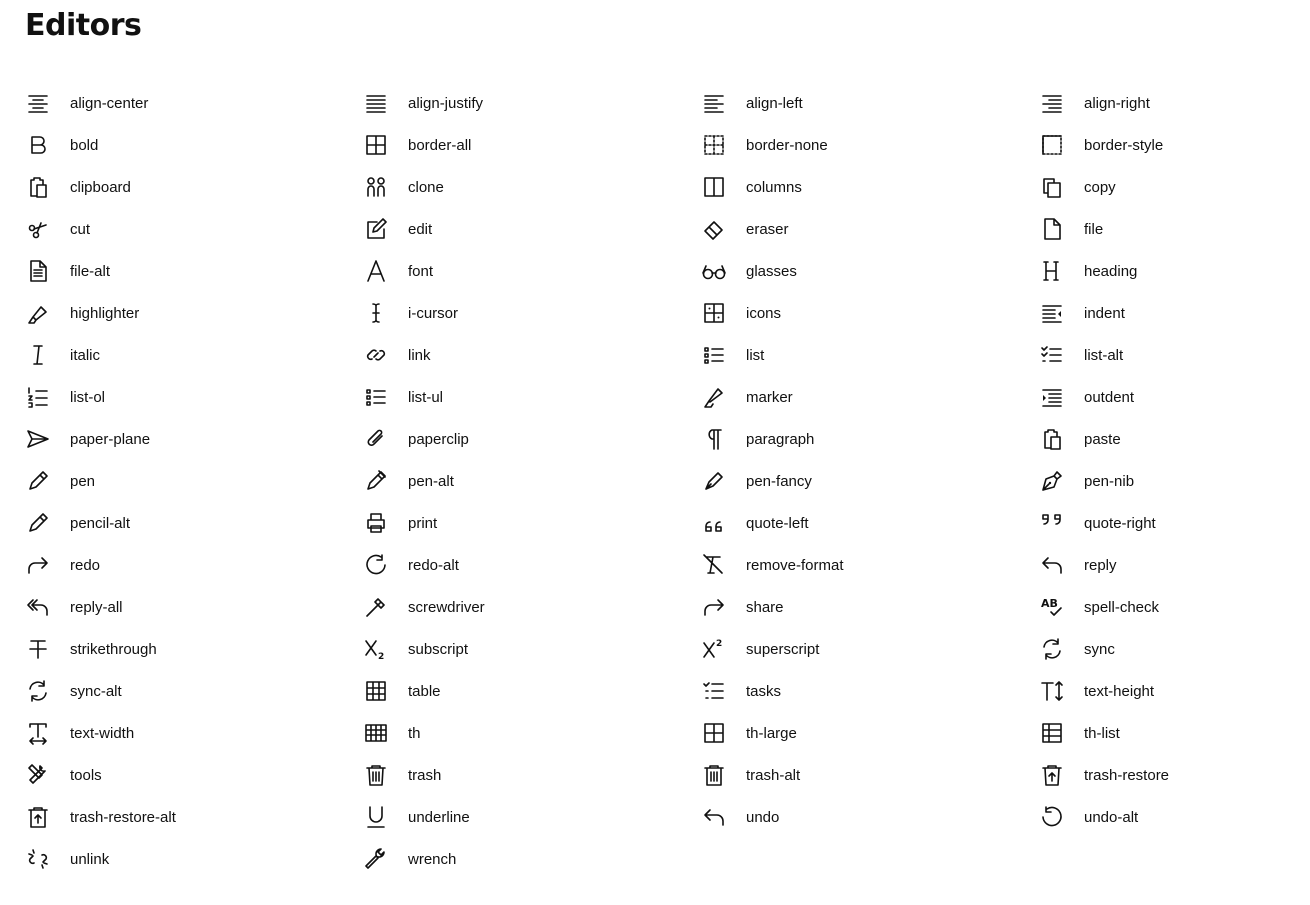  Describe the element at coordinates (419, 355) in the screenshot. I see `icon-label: link` at that location.